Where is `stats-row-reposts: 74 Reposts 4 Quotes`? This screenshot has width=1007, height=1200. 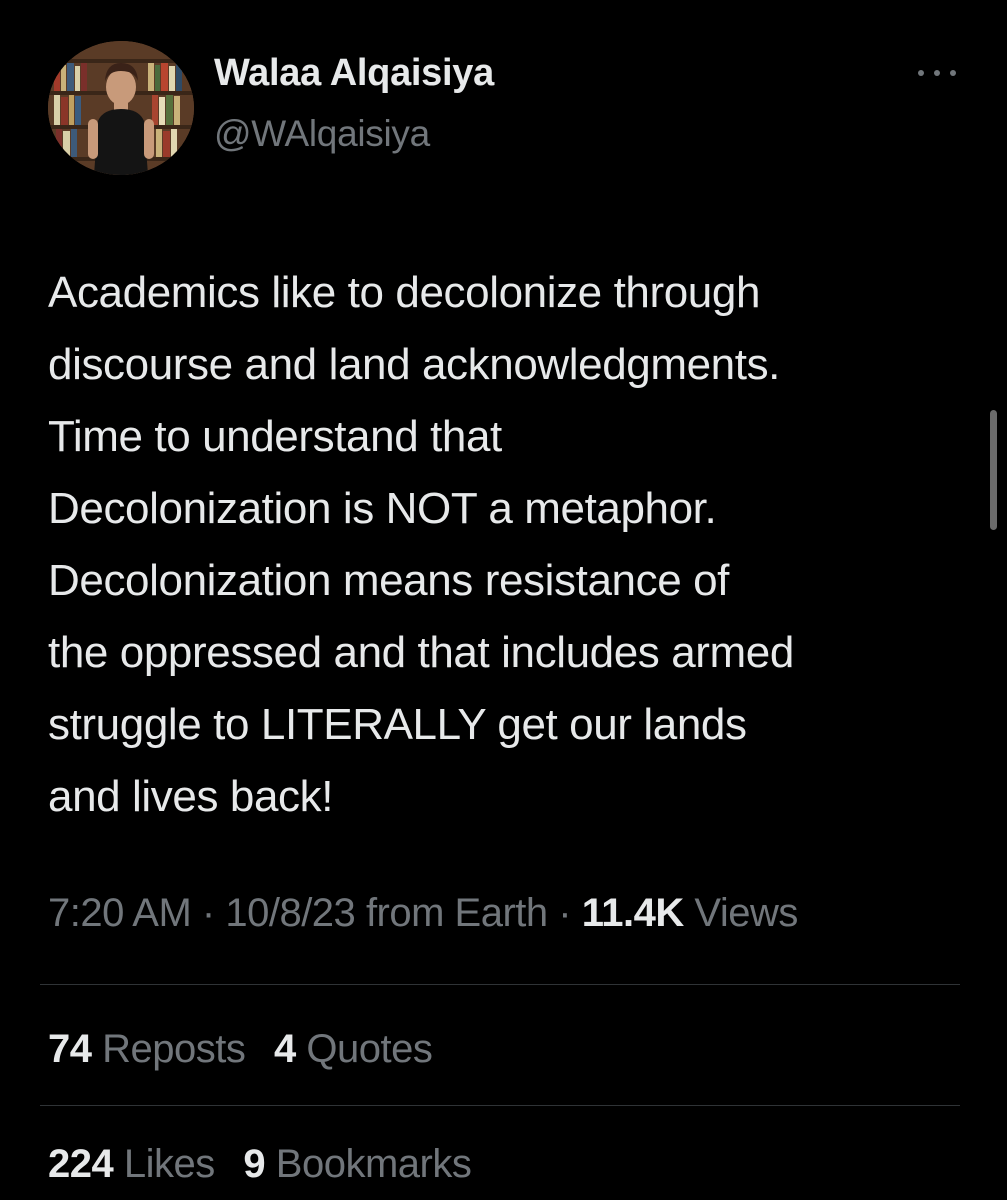
stats-row-reposts: 74 Reposts 4 Quotes is located at coordinates (249, 1049).